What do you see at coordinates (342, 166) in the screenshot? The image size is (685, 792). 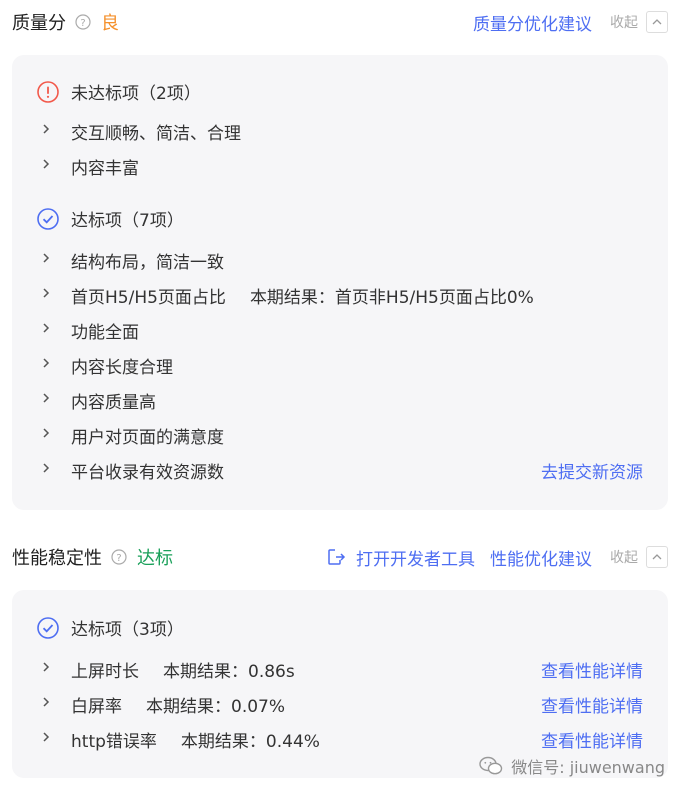 I see `unmet-item: 内容丰富` at bounding box center [342, 166].